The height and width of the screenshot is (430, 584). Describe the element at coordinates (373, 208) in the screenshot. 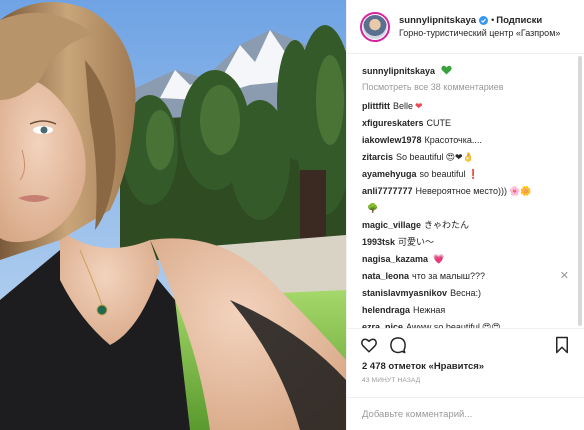

I see `comment-emoji: 🌳` at that location.